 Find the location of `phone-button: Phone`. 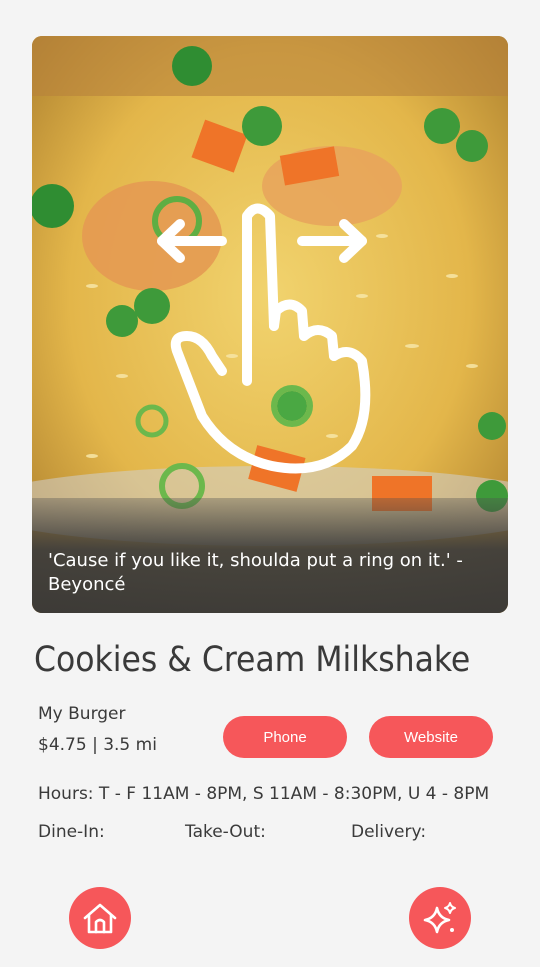

phone-button: Phone is located at coordinates (285, 737).